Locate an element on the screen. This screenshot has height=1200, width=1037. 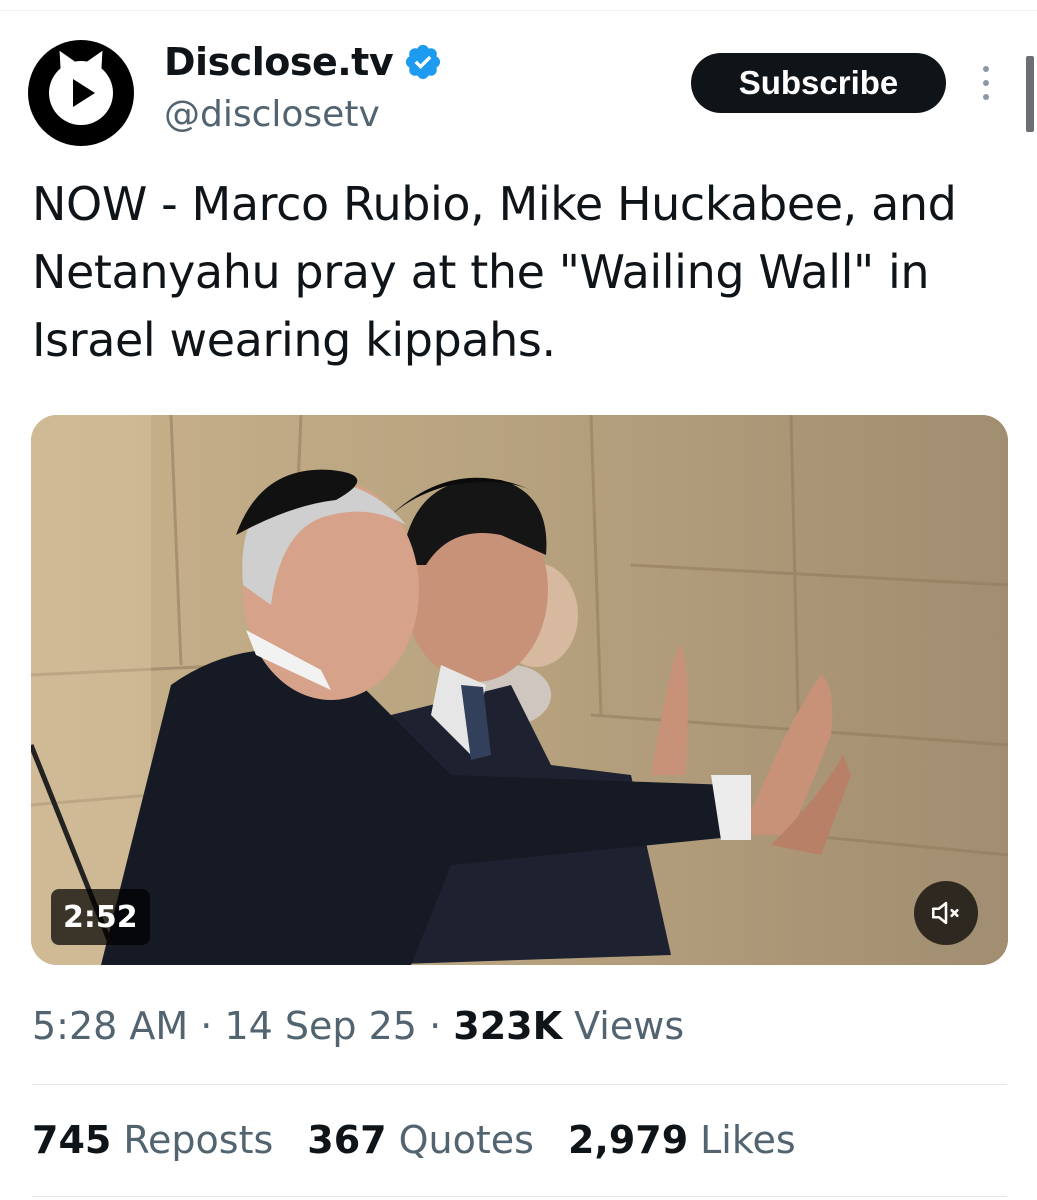
reposts-count: 745 is located at coordinates (72, 1140).